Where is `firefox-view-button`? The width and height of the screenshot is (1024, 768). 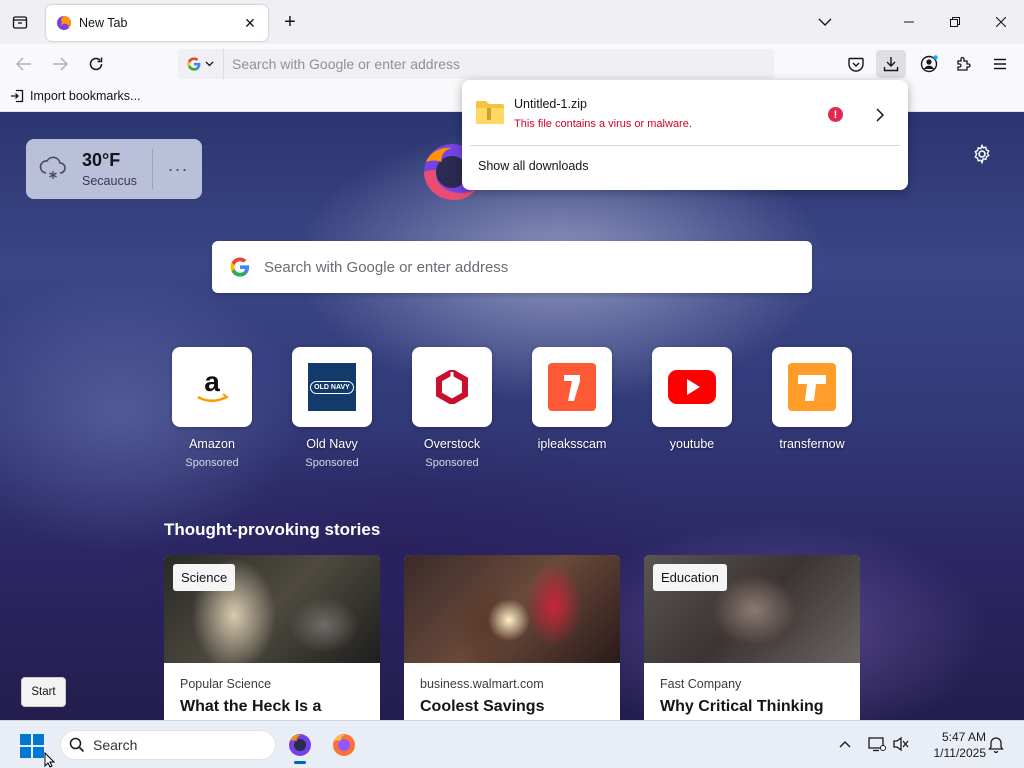
firefox-view-button is located at coordinates (20, 22).